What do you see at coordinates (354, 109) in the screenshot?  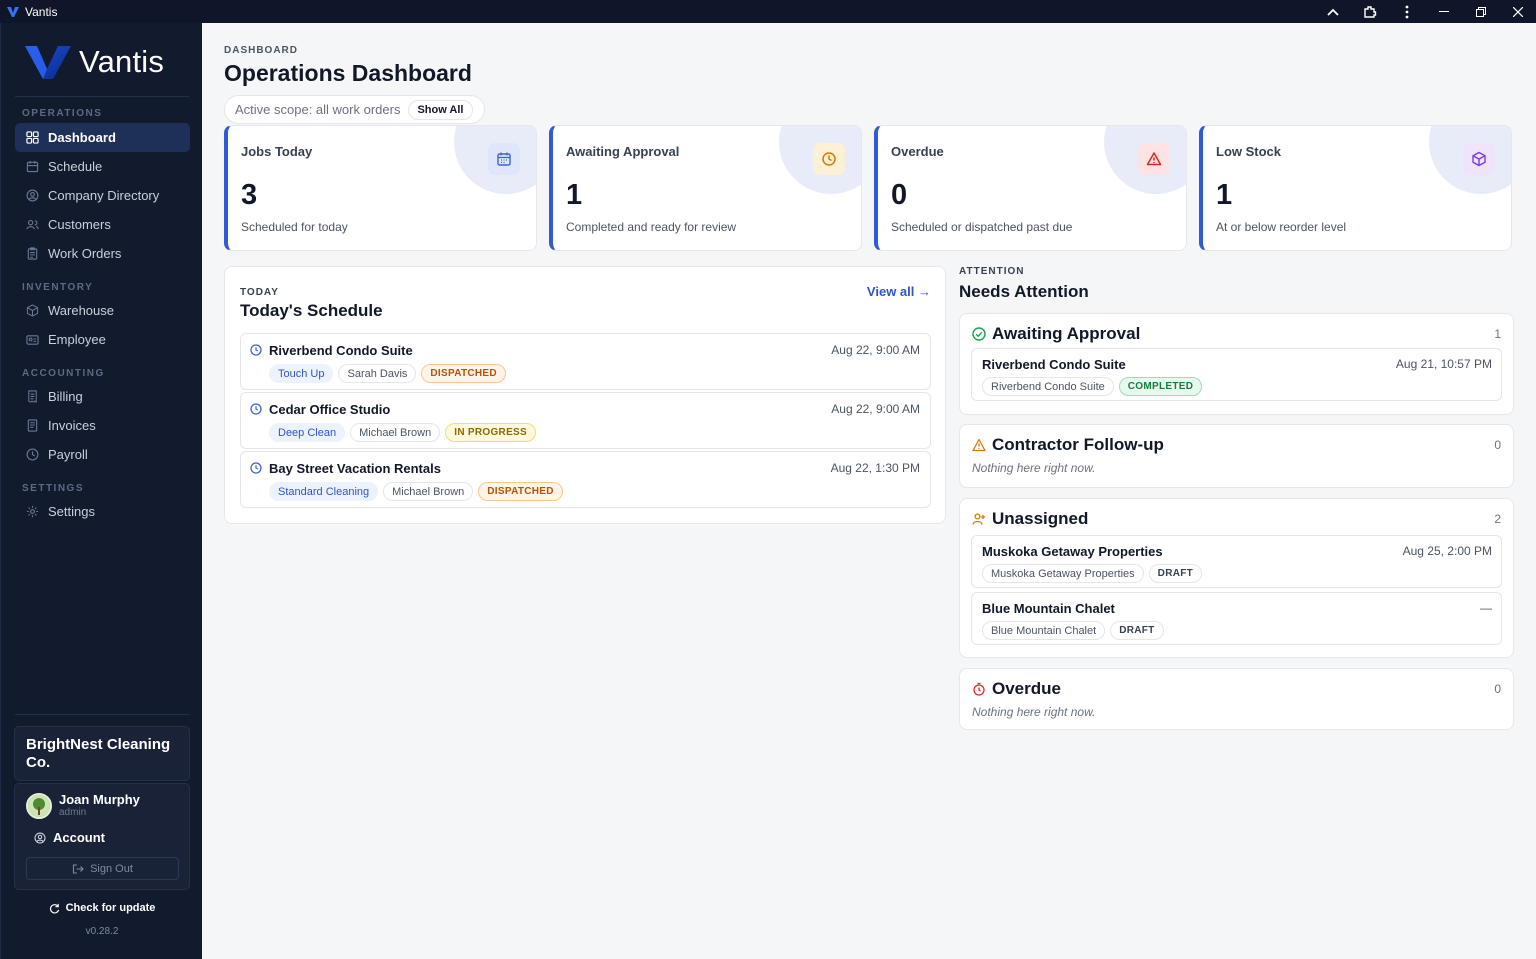 I see `scope-filter: Active scope: all work orders Show All` at bounding box center [354, 109].